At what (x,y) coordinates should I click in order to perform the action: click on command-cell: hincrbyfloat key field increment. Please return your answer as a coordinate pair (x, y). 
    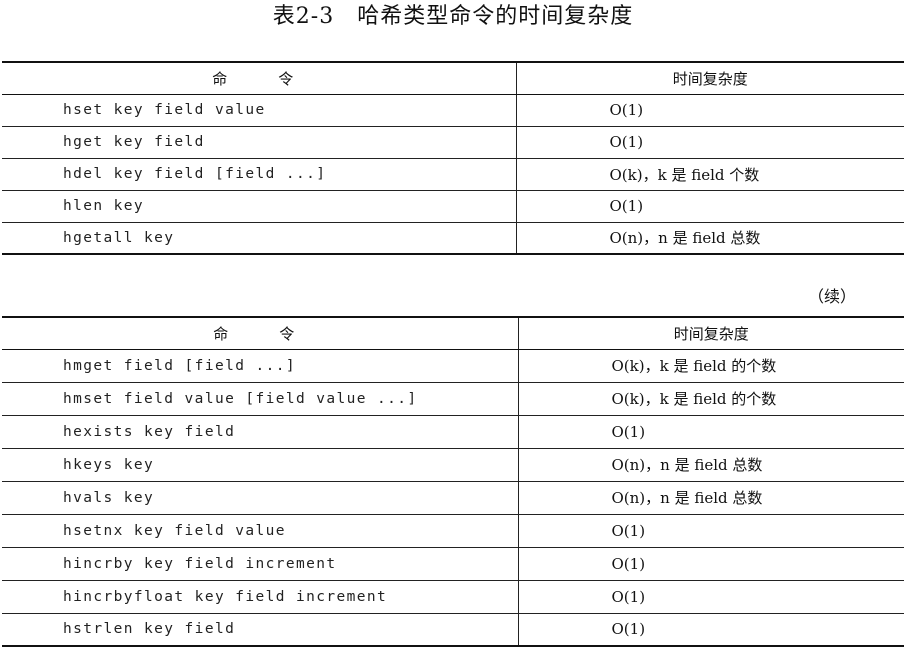
    Looking at the image, I should click on (260, 597).